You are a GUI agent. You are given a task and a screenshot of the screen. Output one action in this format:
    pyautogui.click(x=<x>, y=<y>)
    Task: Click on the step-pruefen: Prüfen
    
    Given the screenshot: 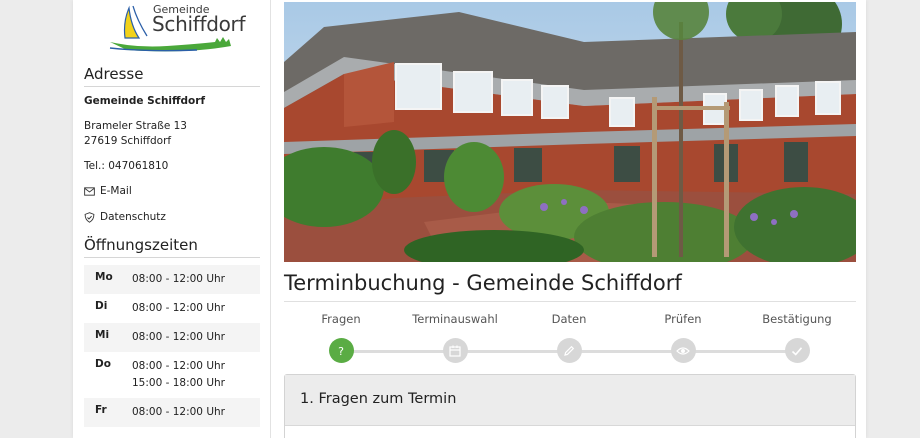 What is the action you would take?
    pyautogui.click(x=683, y=337)
    